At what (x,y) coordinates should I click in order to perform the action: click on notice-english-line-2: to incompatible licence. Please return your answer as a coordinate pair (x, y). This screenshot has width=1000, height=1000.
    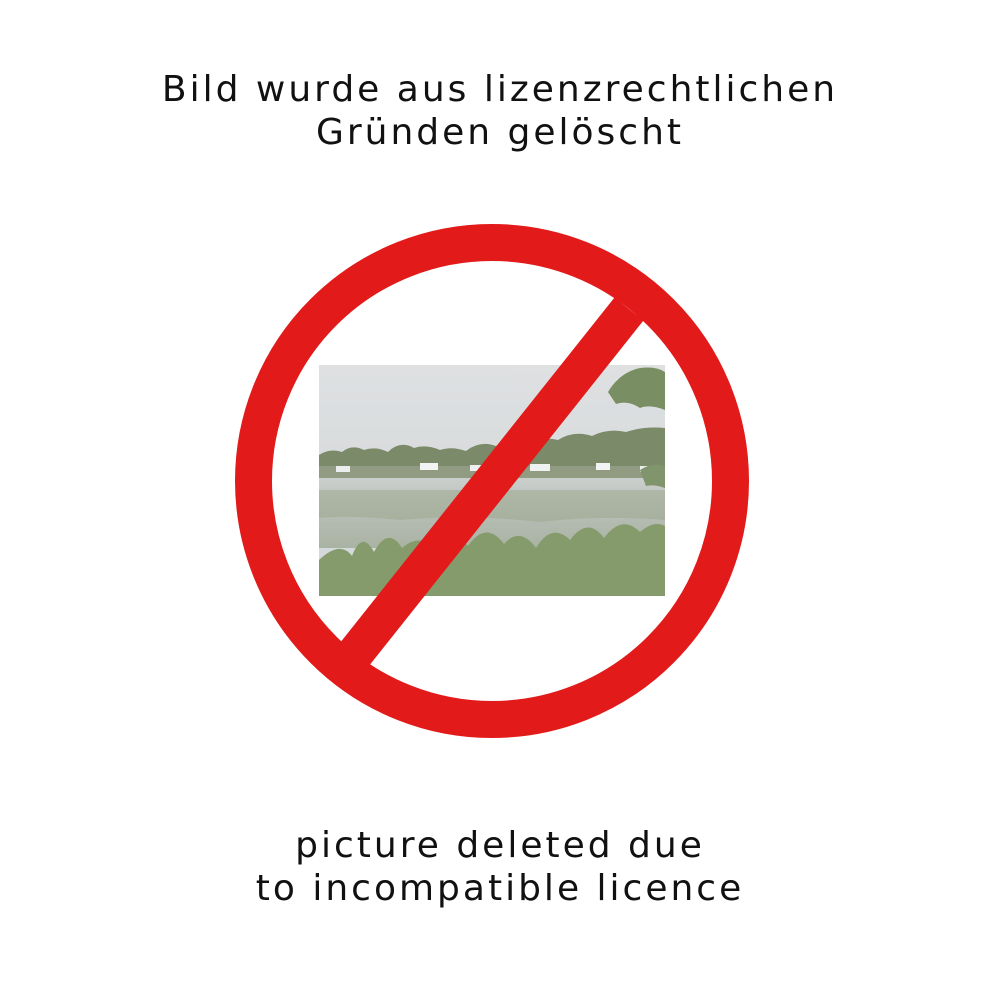
    Looking at the image, I should click on (500, 888).